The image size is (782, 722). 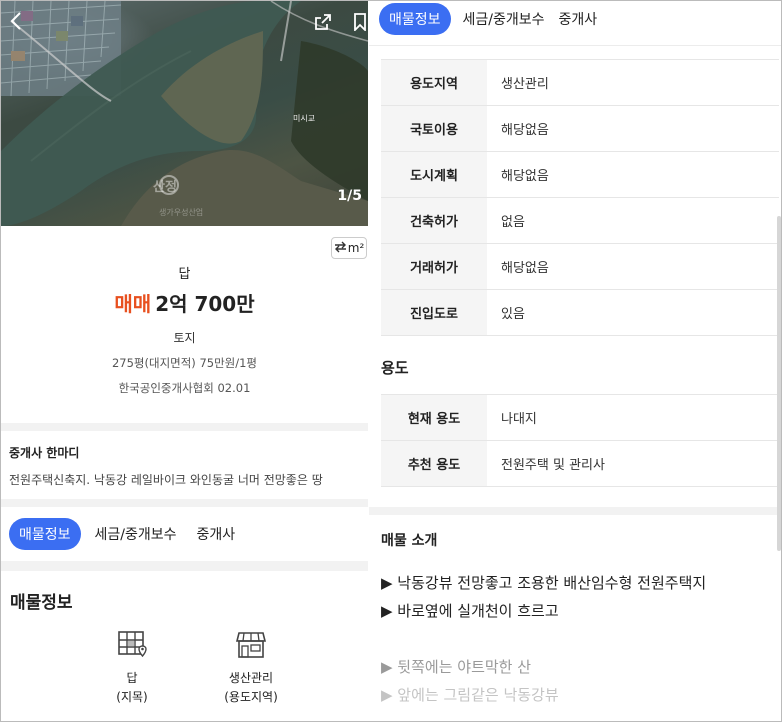 I want to click on info-item-zoning: 생산관리 (용도지역), so click(x=251, y=667).